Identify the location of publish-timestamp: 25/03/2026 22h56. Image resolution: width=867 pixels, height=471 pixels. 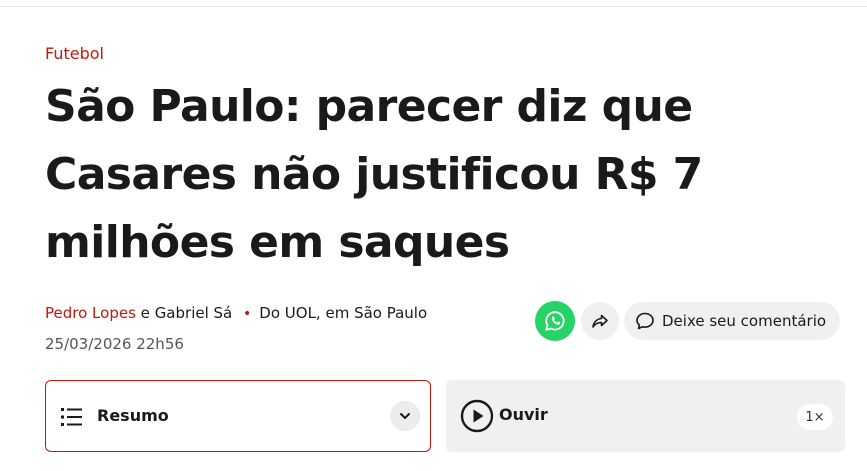
(114, 344).